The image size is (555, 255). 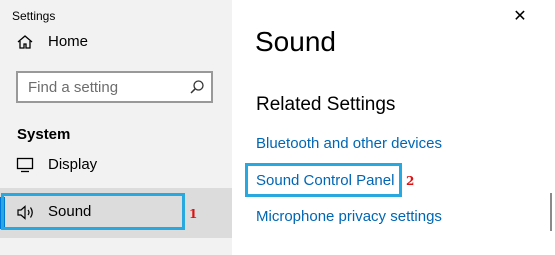 I want to click on section-heading-system: System, so click(x=44, y=134).